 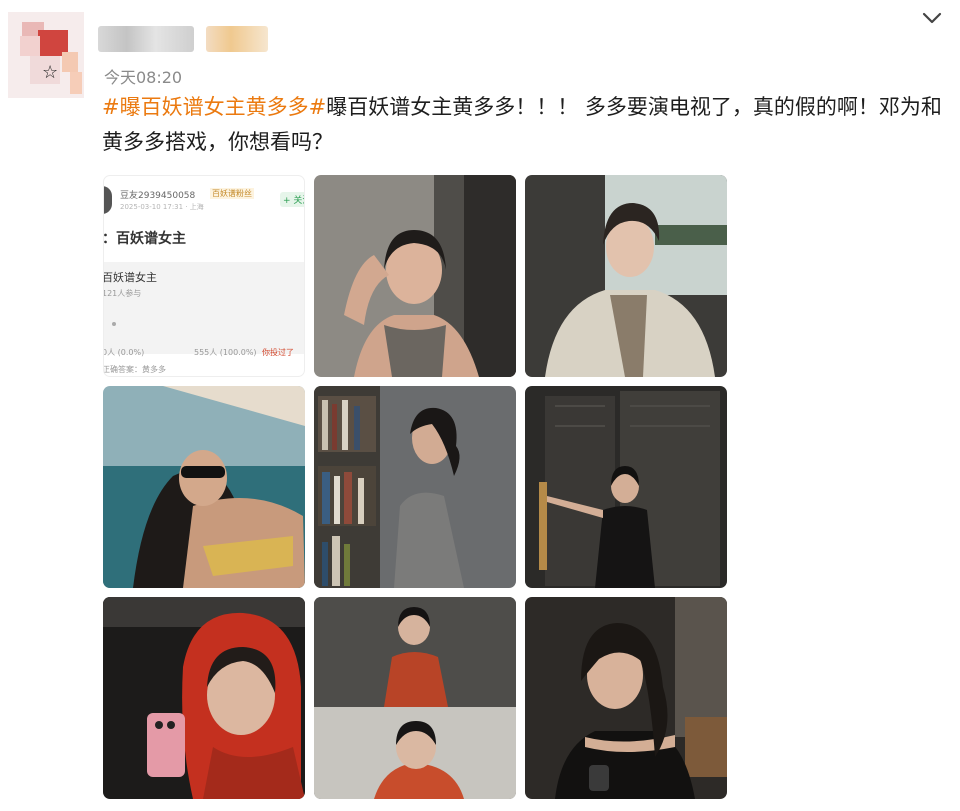 What do you see at coordinates (144, 239) in the screenshot?
I see `poll-heading: ：百妖谱女主` at bounding box center [144, 239].